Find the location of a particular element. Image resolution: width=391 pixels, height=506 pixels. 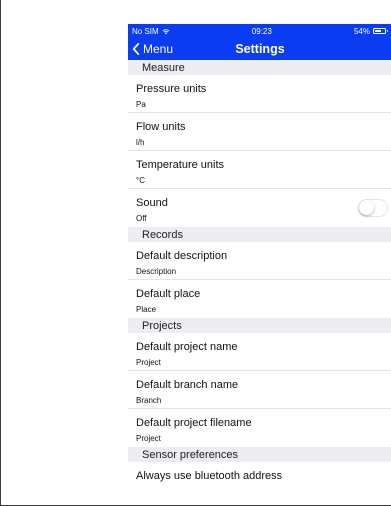

setting-title: Default description is located at coordinates (182, 256).